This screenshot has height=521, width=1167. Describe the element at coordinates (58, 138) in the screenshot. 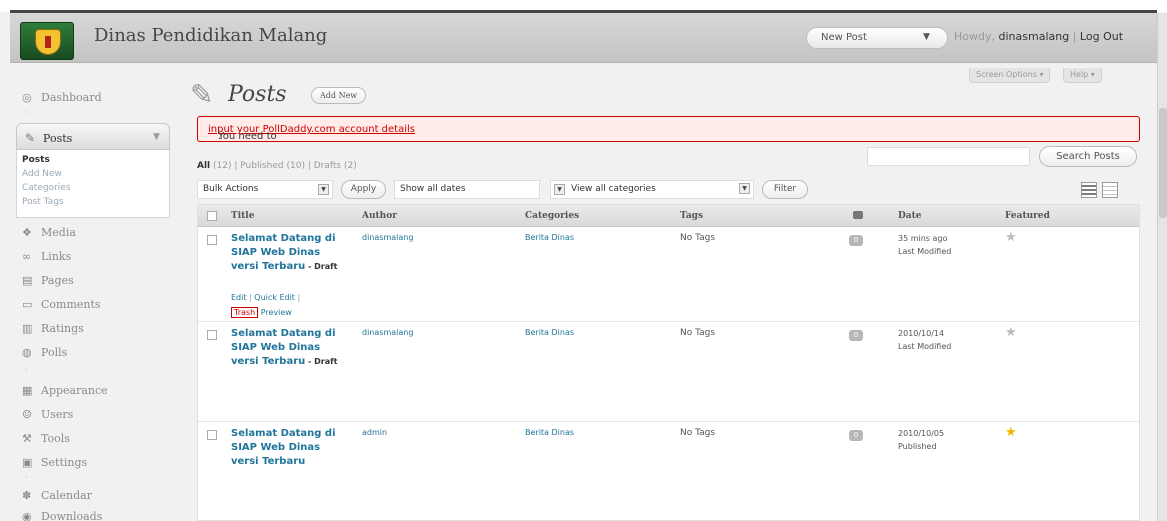

I see `sidebar-item-label: Posts` at that location.